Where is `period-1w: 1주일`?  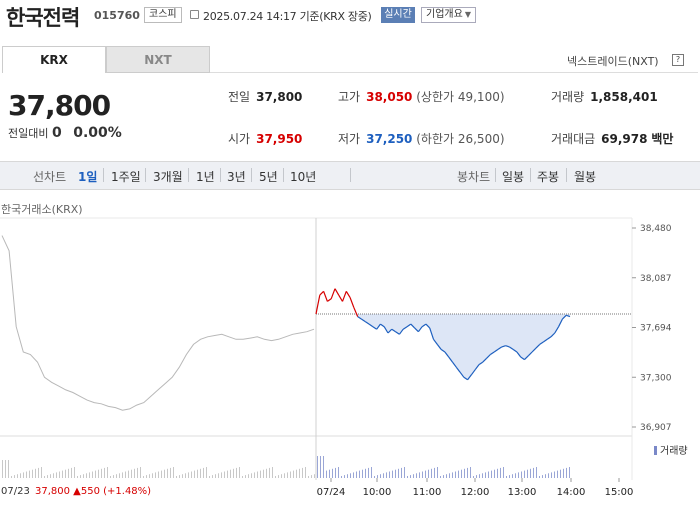 period-1w: 1주일 is located at coordinates (126, 176).